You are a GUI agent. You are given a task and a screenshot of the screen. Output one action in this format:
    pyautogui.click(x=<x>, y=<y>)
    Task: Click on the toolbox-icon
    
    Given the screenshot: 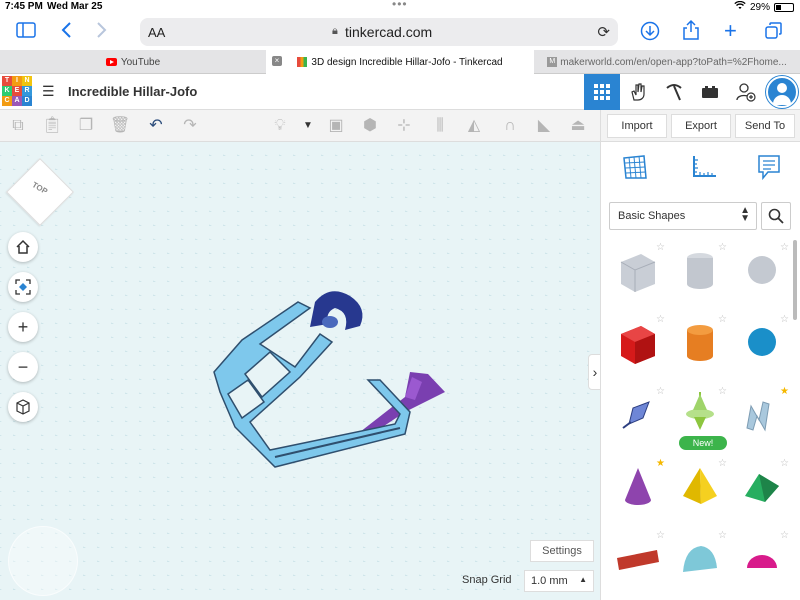 What is the action you would take?
    pyautogui.click(x=710, y=92)
    